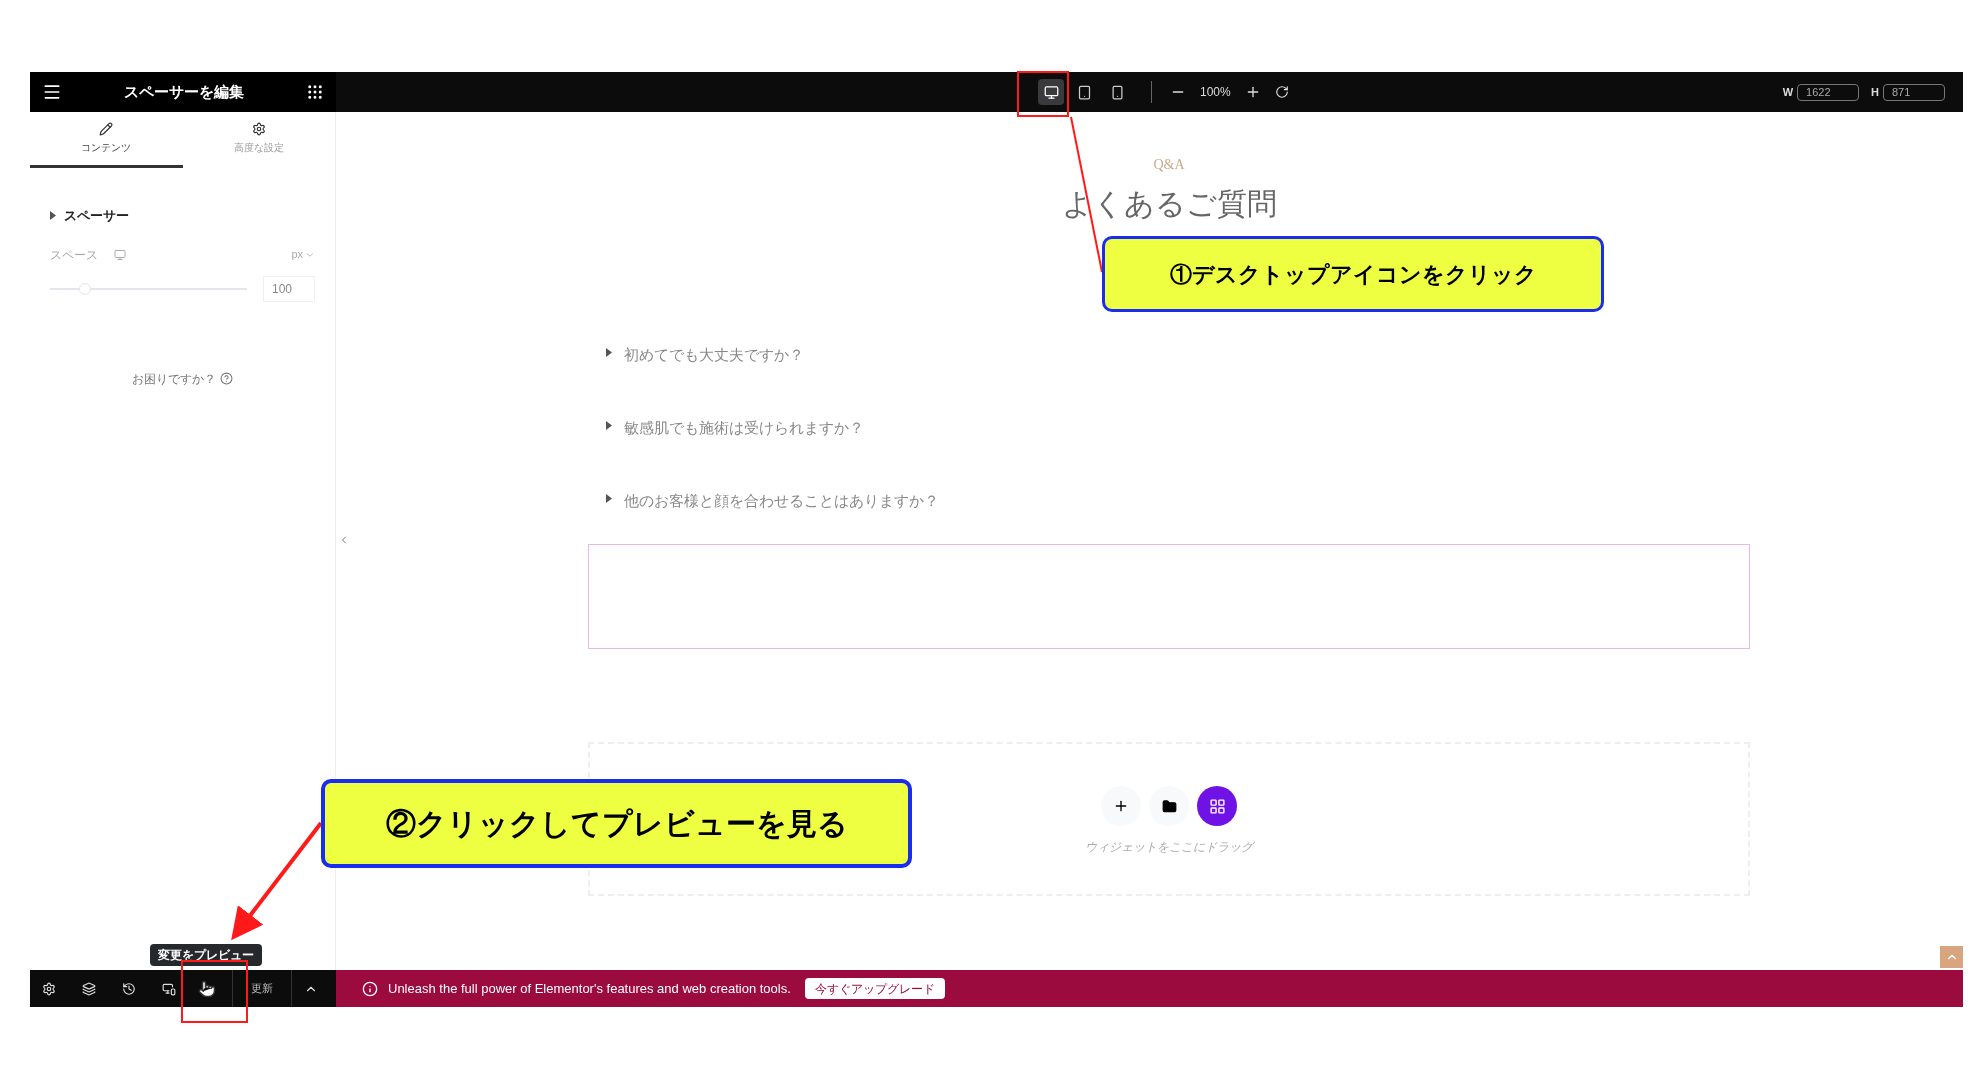 The width and height of the screenshot is (1980, 1080). I want to click on value-field: 100, so click(289, 288).